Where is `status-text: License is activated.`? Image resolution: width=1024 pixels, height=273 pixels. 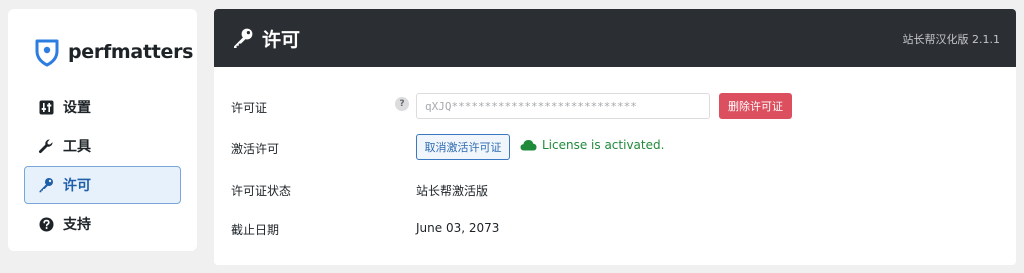 status-text: License is activated. is located at coordinates (603, 145).